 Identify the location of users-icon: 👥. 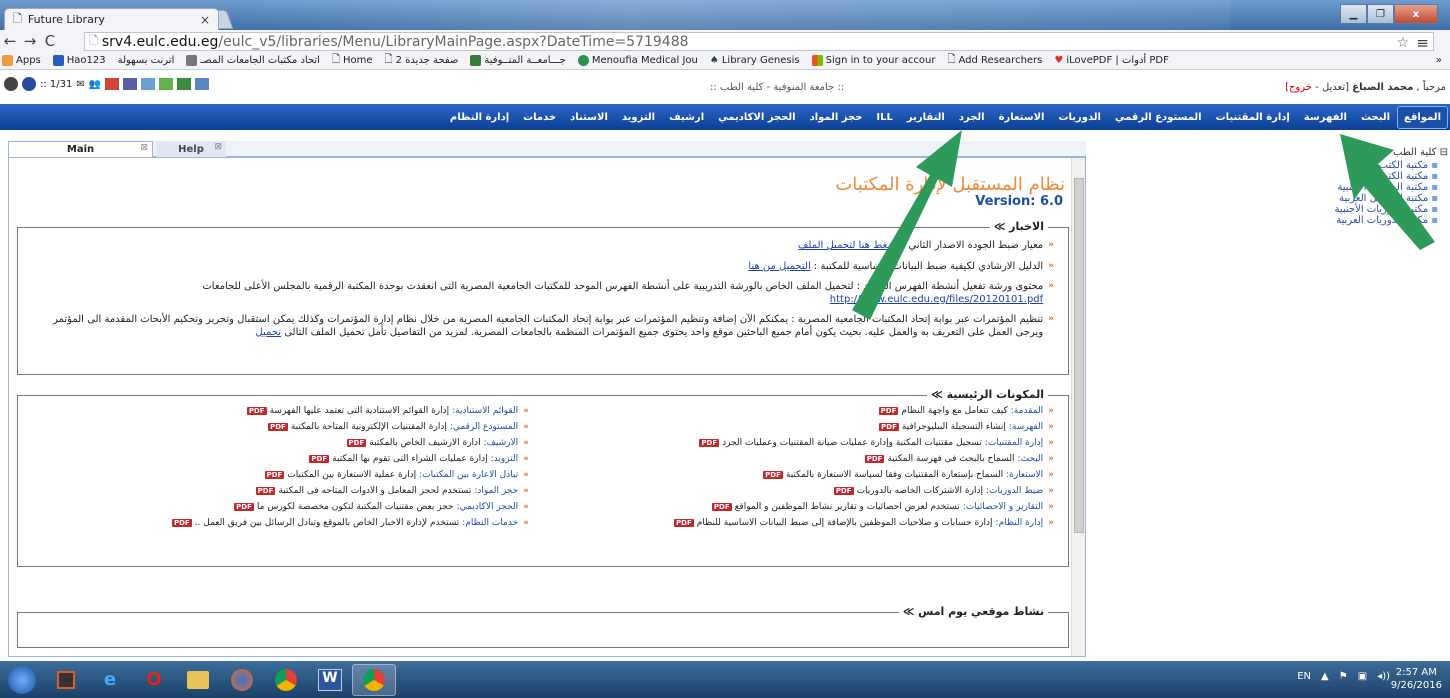
(95, 84).